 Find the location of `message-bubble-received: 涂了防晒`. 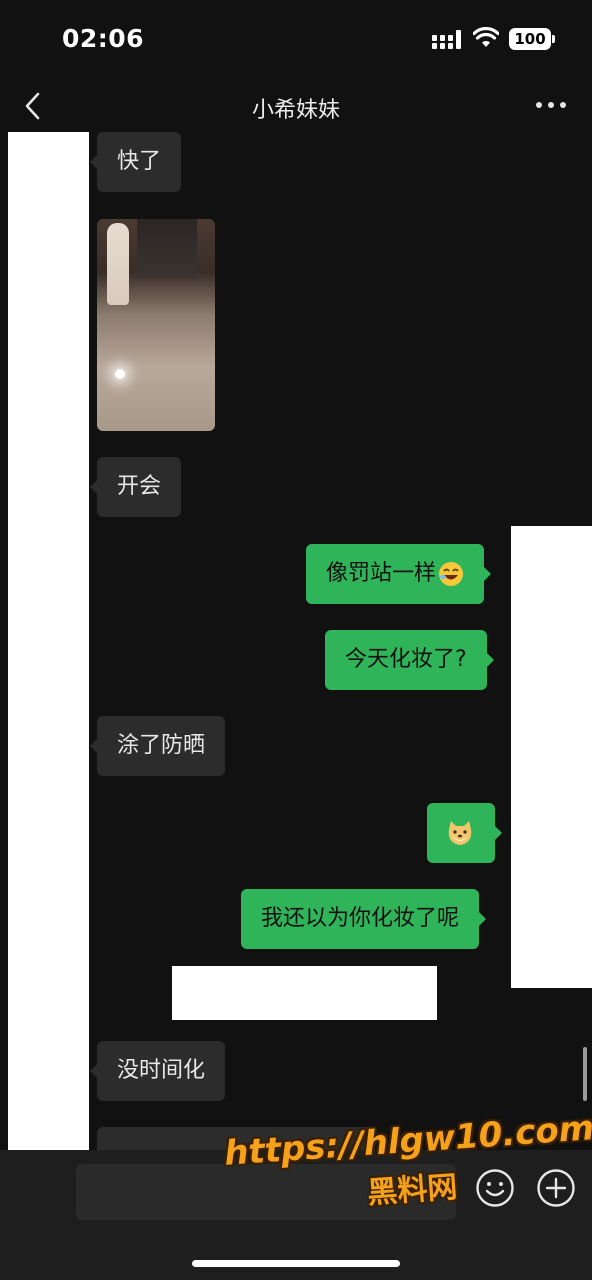

message-bubble-received: 涂了防晒 is located at coordinates (157, 746).